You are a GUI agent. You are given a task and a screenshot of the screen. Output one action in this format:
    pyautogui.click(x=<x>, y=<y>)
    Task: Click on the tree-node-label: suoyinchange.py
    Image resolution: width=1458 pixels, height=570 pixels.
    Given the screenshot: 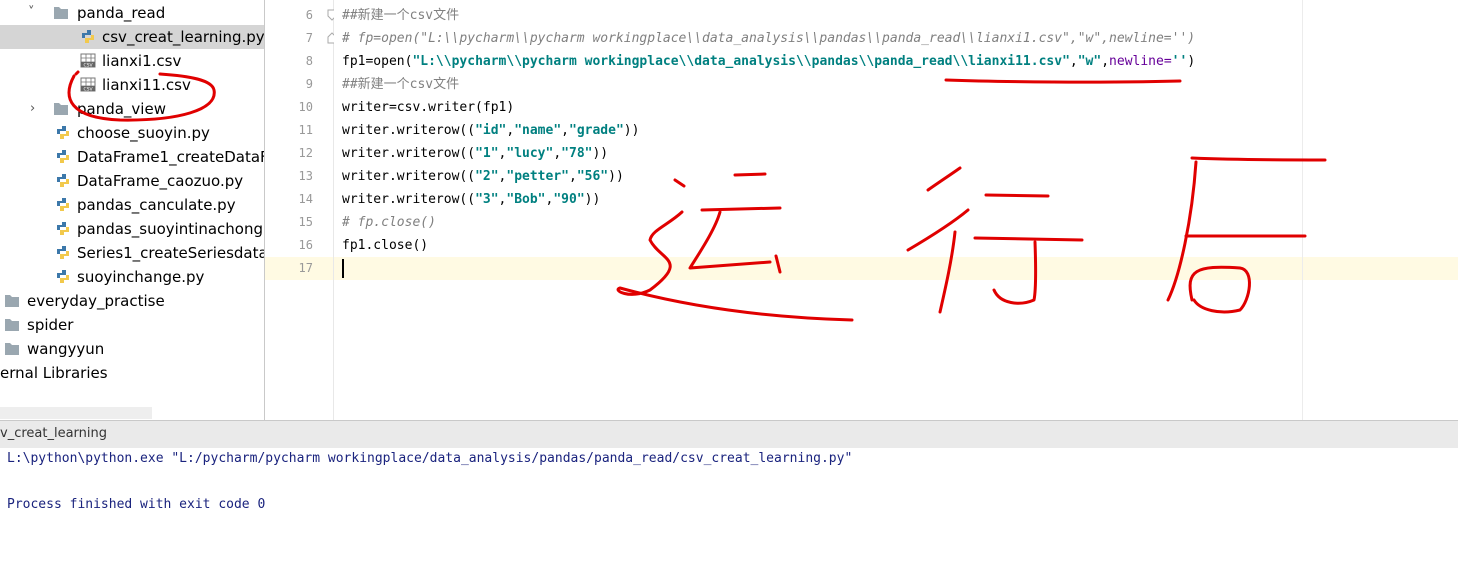 What is the action you would take?
    pyautogui.click(x=141, y=277)
    